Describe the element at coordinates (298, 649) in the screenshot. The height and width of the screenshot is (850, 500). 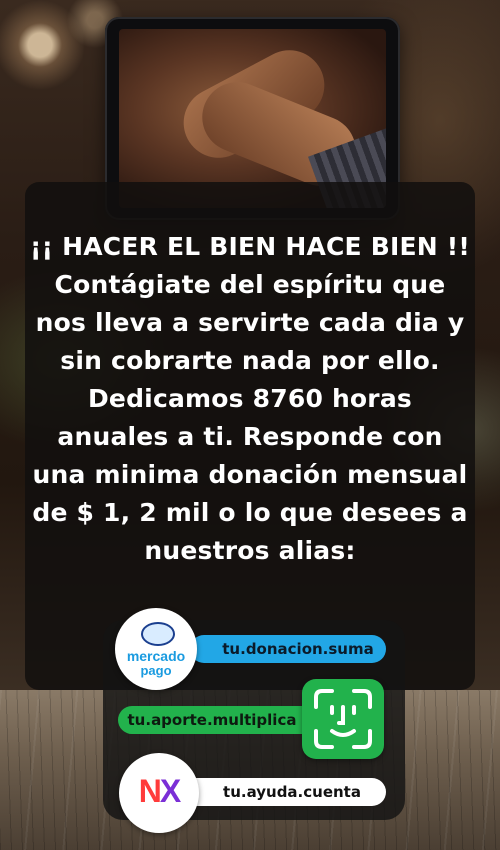
I see `alias-text: tu.donacion.suma` at that location.